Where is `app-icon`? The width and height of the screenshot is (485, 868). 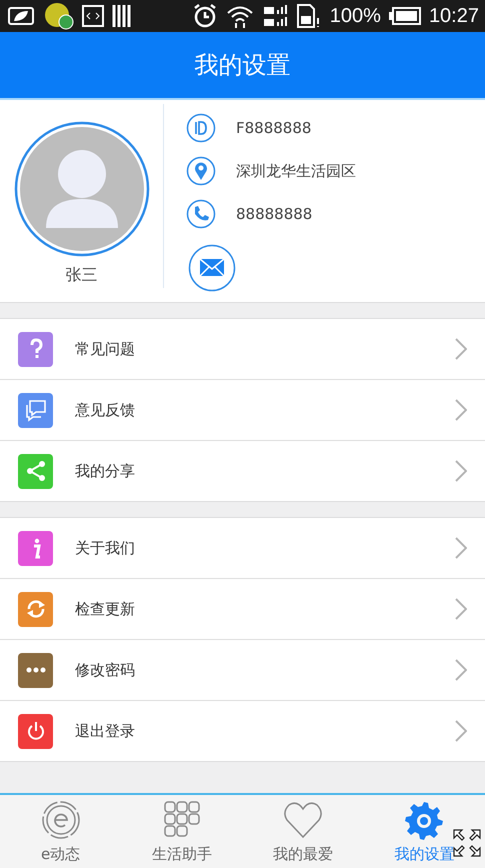 app-icon is located at coordinates (59, 16).